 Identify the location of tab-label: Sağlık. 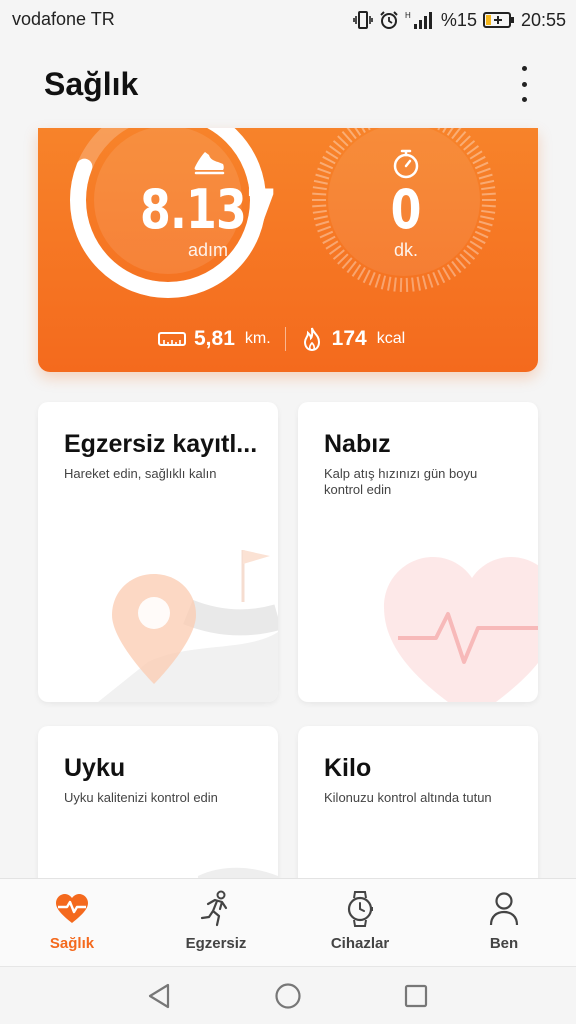
(72, 943).